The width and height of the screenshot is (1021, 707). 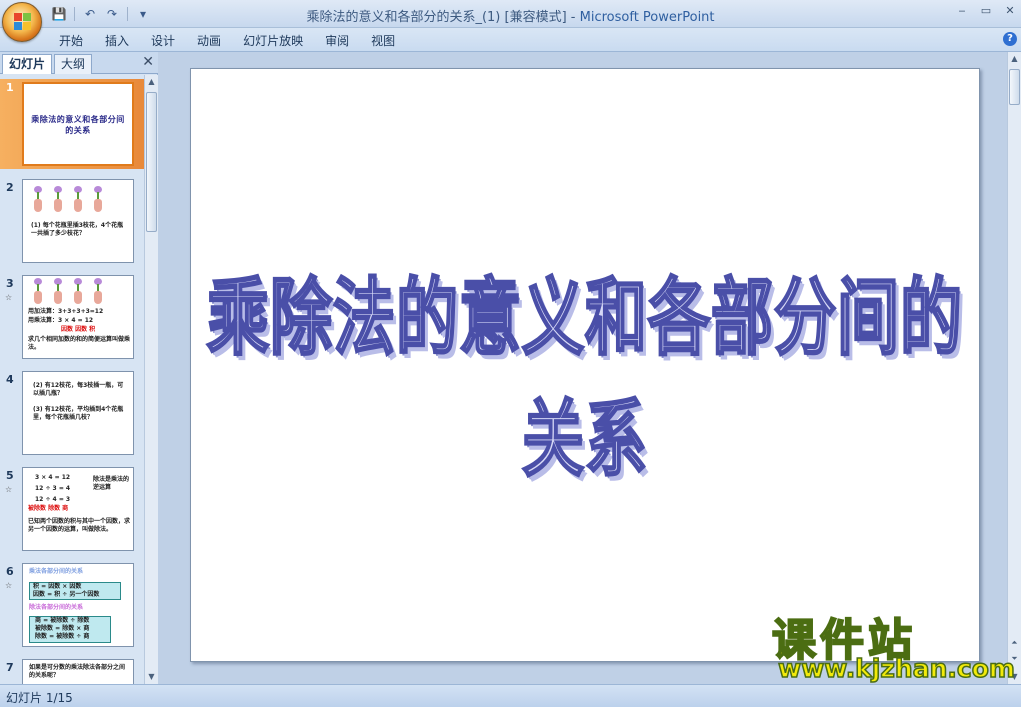 I want to click on window-controls: ‒ ▭ ✕, so click(x=986, y=10).